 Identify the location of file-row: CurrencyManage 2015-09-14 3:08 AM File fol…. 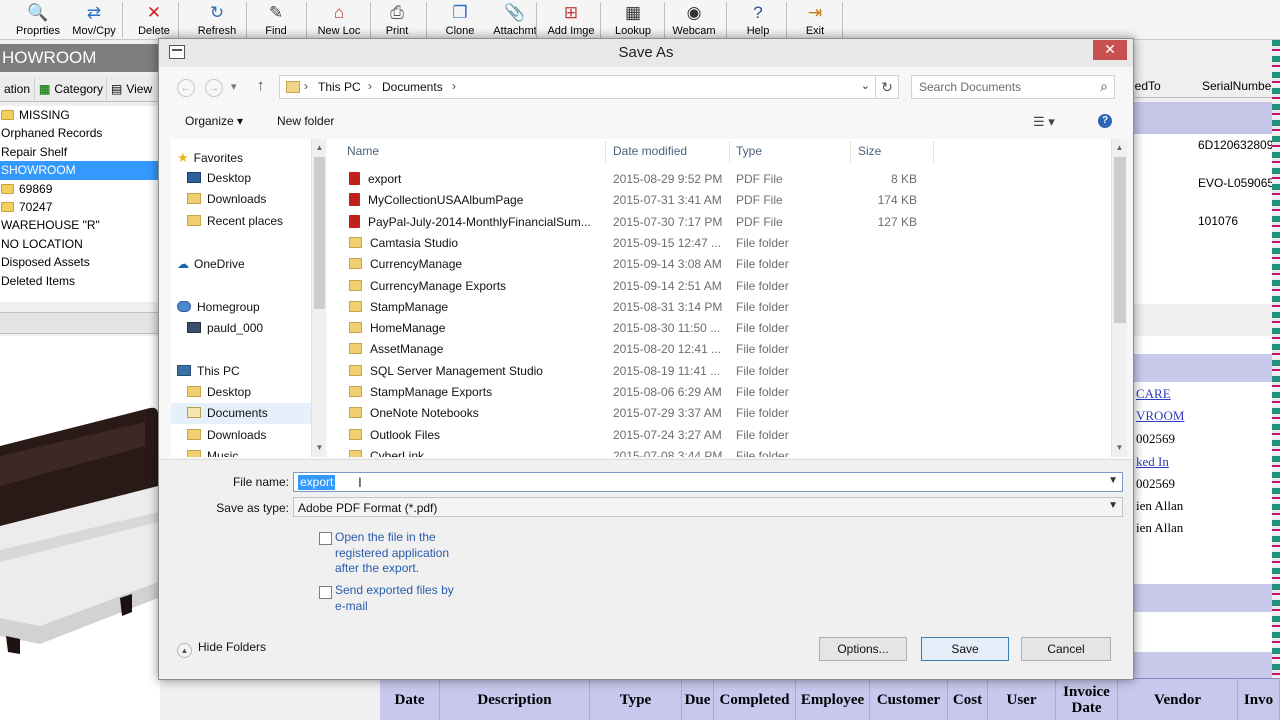
(720, 264).